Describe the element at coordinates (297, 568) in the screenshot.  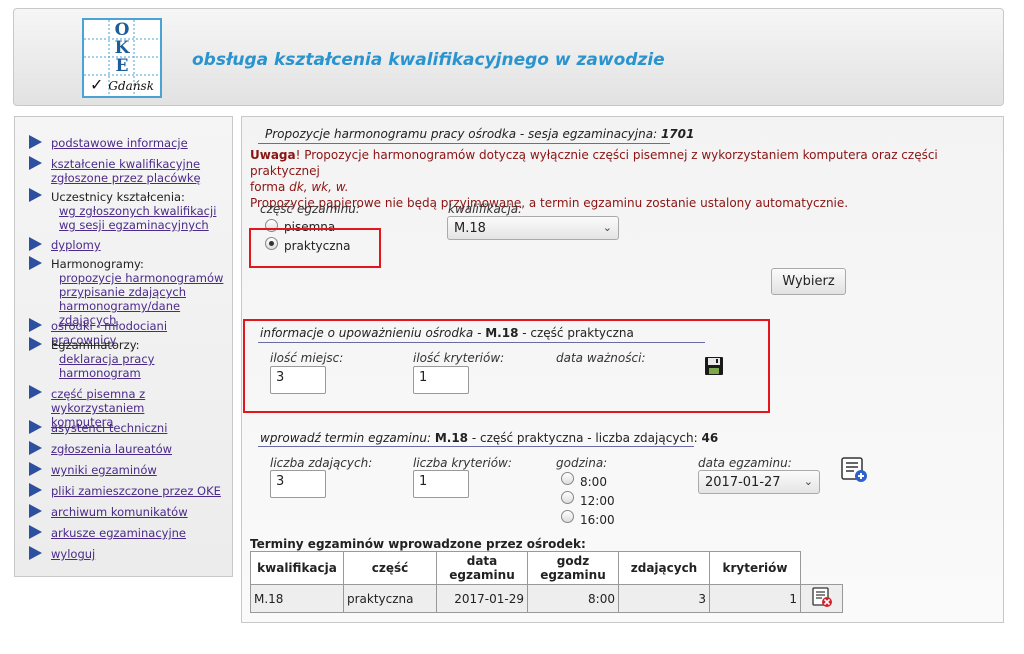
I see `col-header-kwalifikacja: kwalifikacja` at that location.